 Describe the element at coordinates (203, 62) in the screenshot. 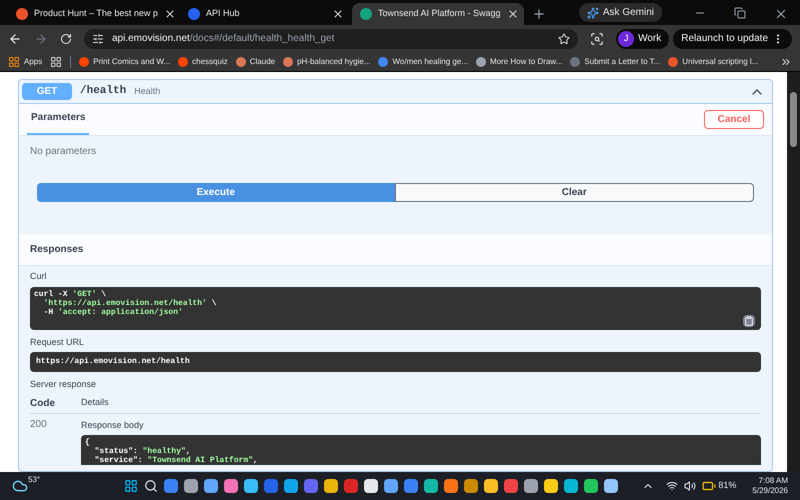

I see `bookmark-item: chessquiz` at that location.